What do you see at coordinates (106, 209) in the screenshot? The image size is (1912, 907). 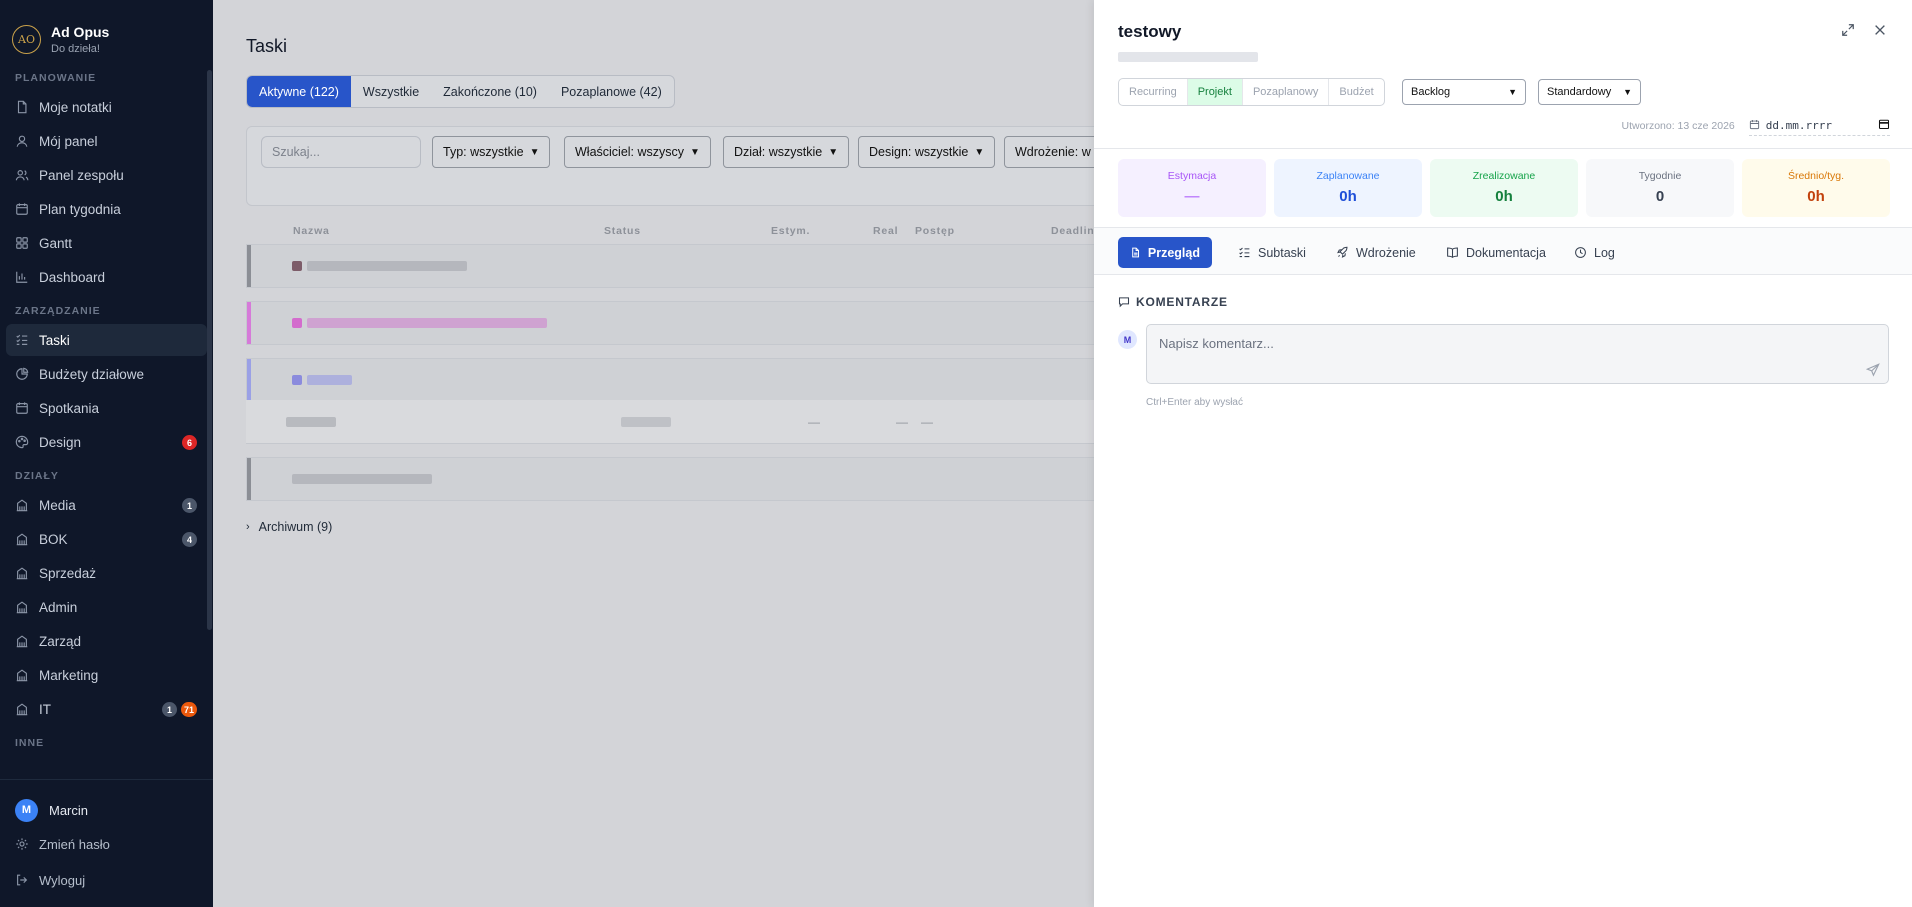 I see `sidebar-item-plan-tygodnia: Plan tygodnia` at bounding box center [106, 209].